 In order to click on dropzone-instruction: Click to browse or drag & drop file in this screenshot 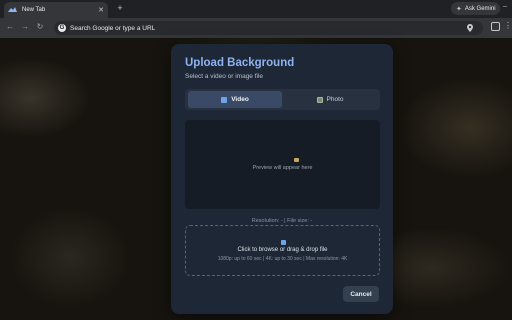, I will do `click(282, 250)`.